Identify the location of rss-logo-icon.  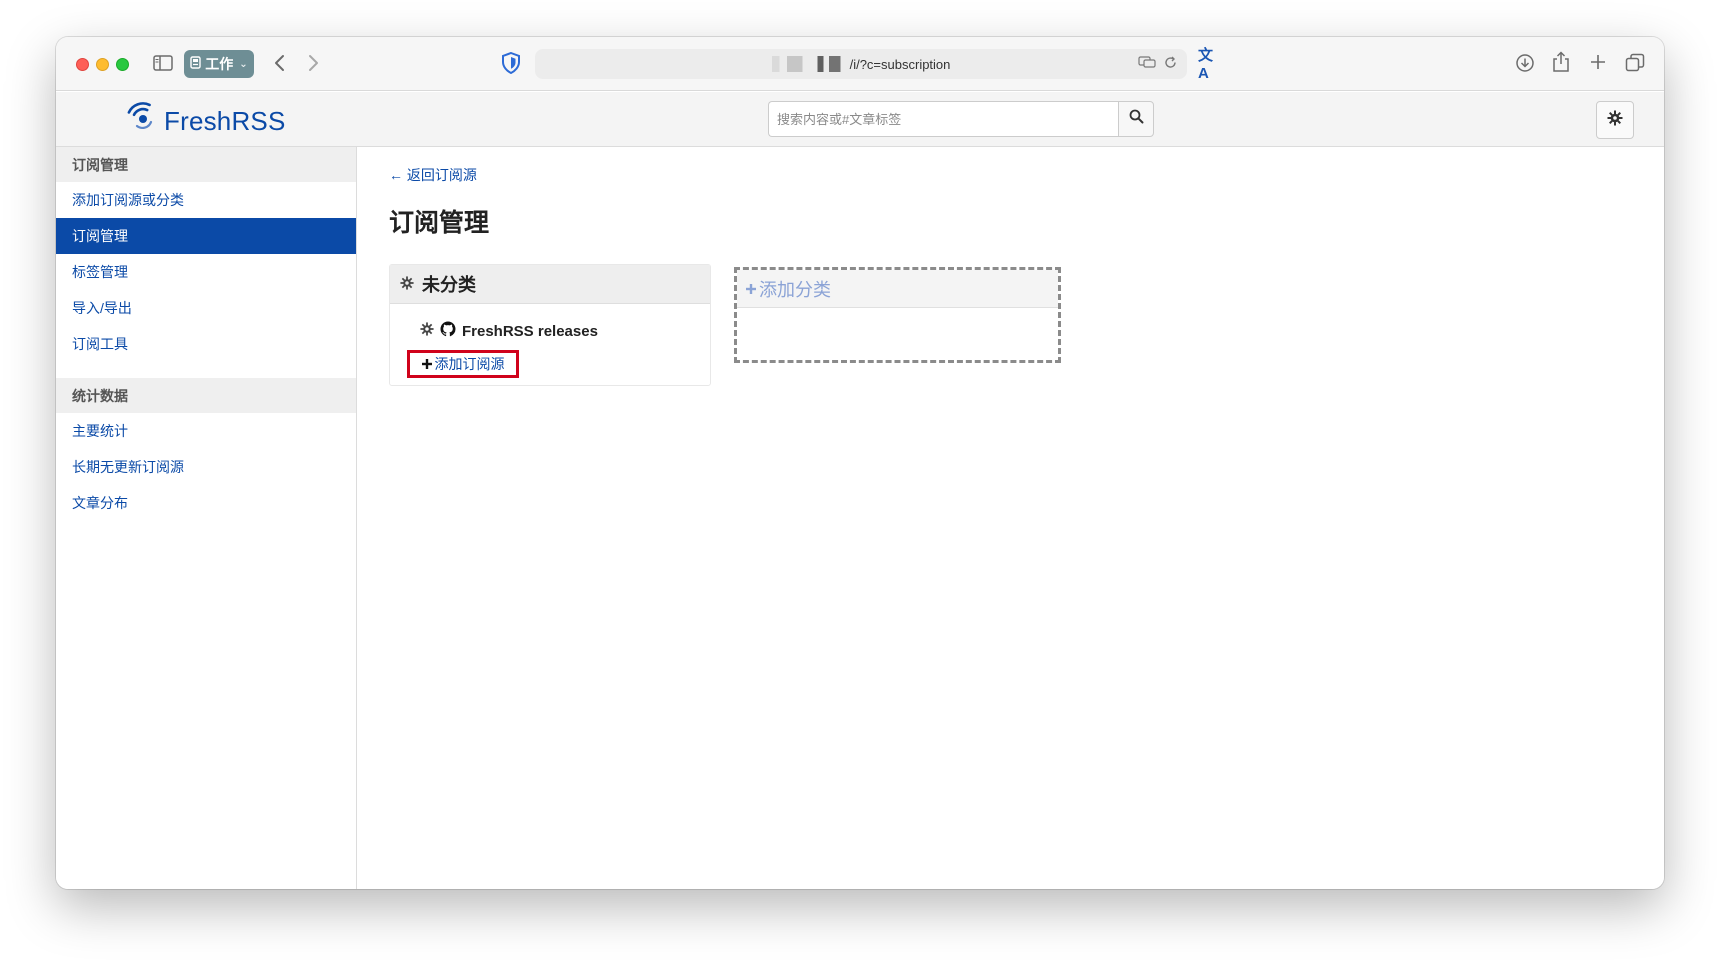
(143, 121).